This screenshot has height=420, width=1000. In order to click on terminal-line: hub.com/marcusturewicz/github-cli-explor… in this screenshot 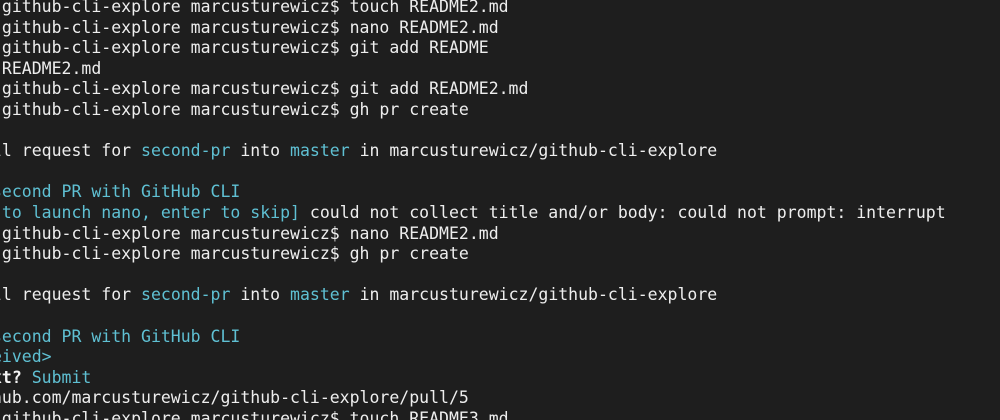, I will do `click(473, 398)`.